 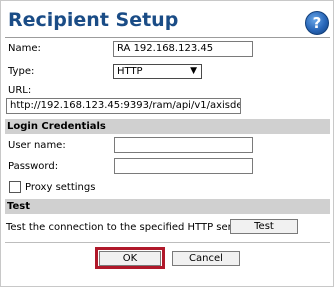 I want to click on proxy-settings-label: Proxy settings, so click(x=60, y=187).